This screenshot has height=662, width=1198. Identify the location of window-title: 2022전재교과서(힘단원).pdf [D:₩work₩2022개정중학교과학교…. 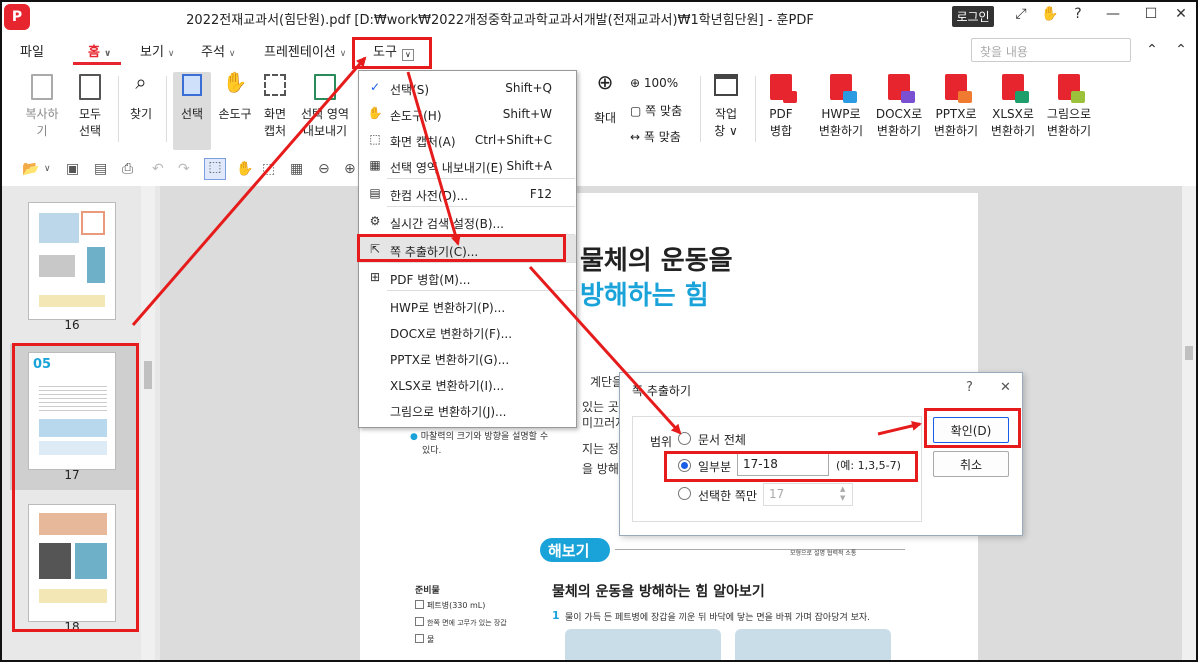
(500, 20).